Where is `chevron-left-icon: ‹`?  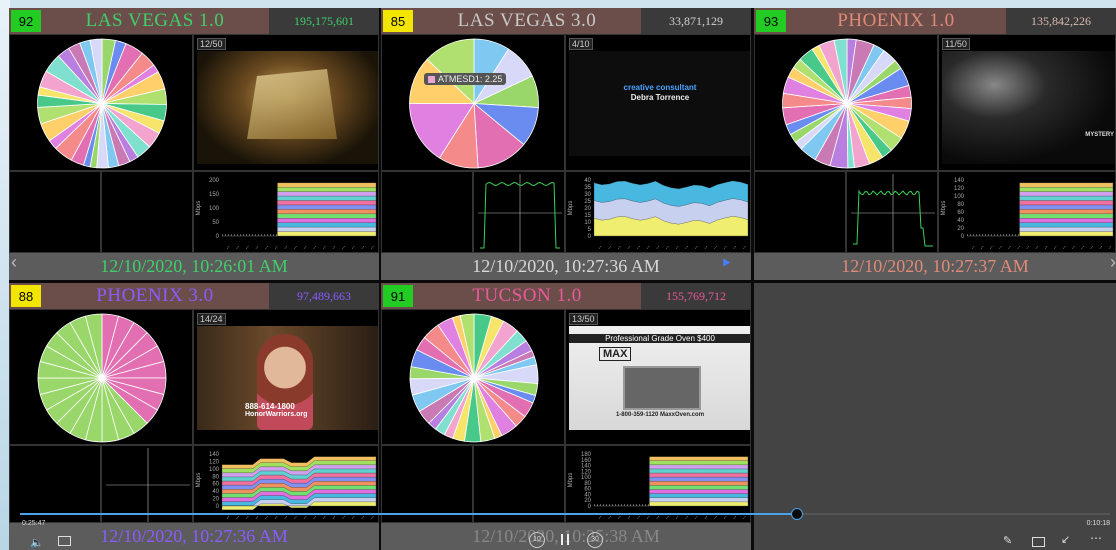
chevron-left-icon: ‹ is located at coordinates (14, 262).